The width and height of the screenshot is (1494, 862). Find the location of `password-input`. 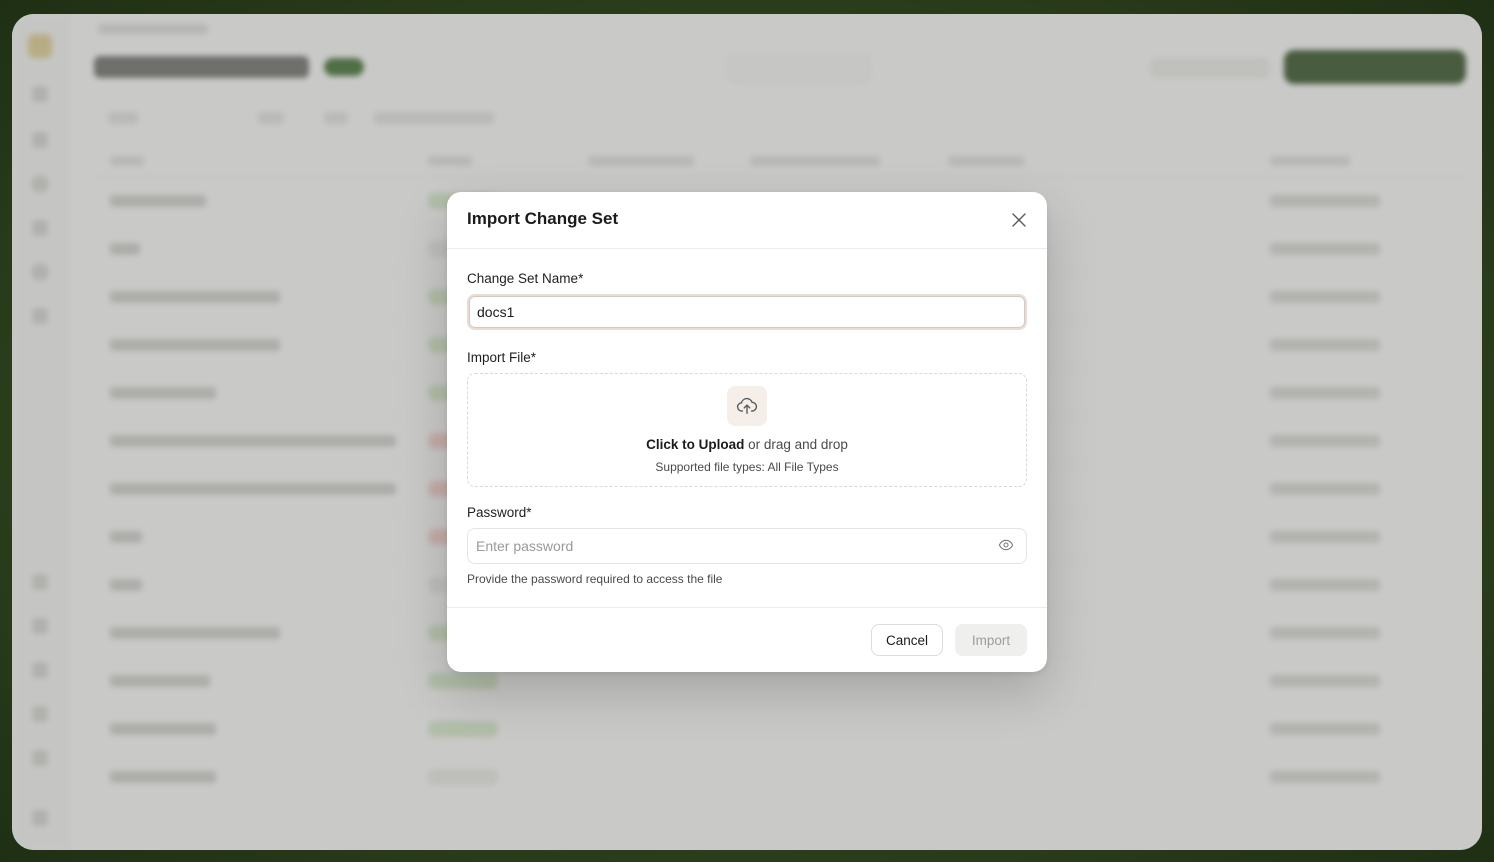

password-input is located at coordinates (747, 546).